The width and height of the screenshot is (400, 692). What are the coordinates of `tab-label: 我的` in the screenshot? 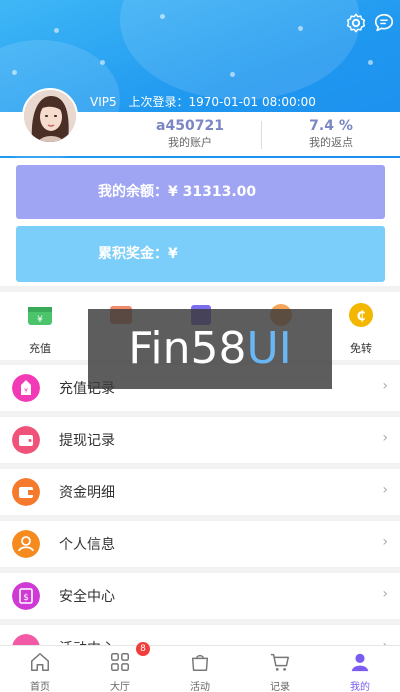 It's located at (360, 687).